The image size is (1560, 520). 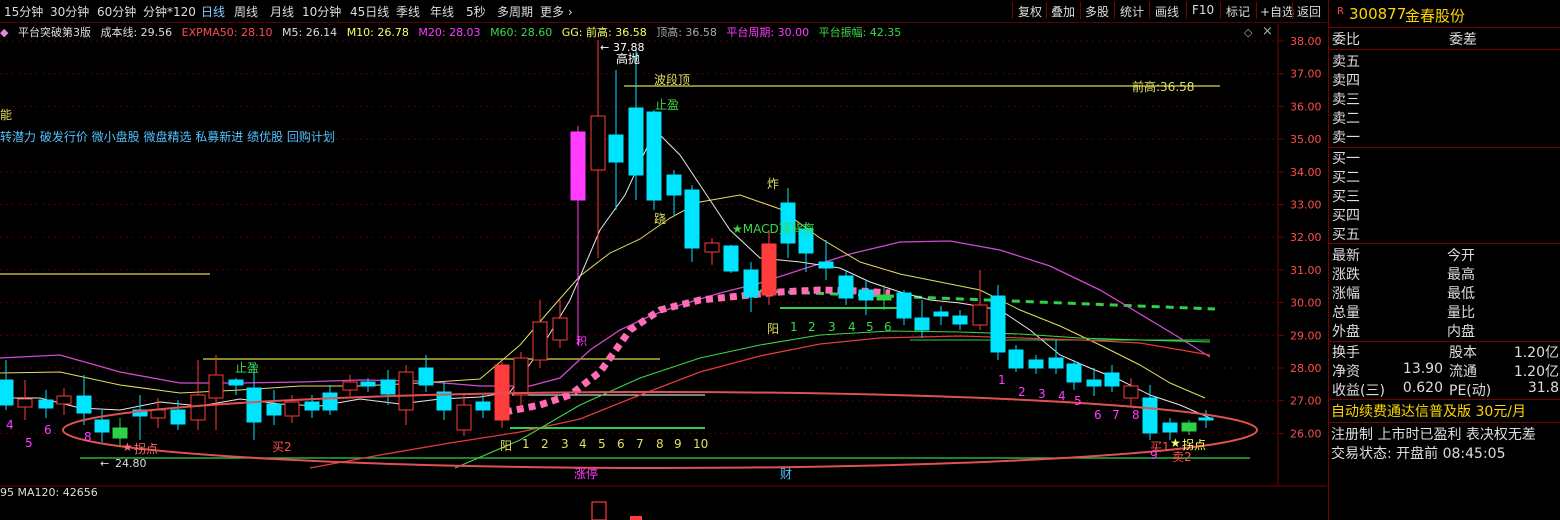 I want to click on fund-label-right: PE(动), so click(x=1470, y=391).